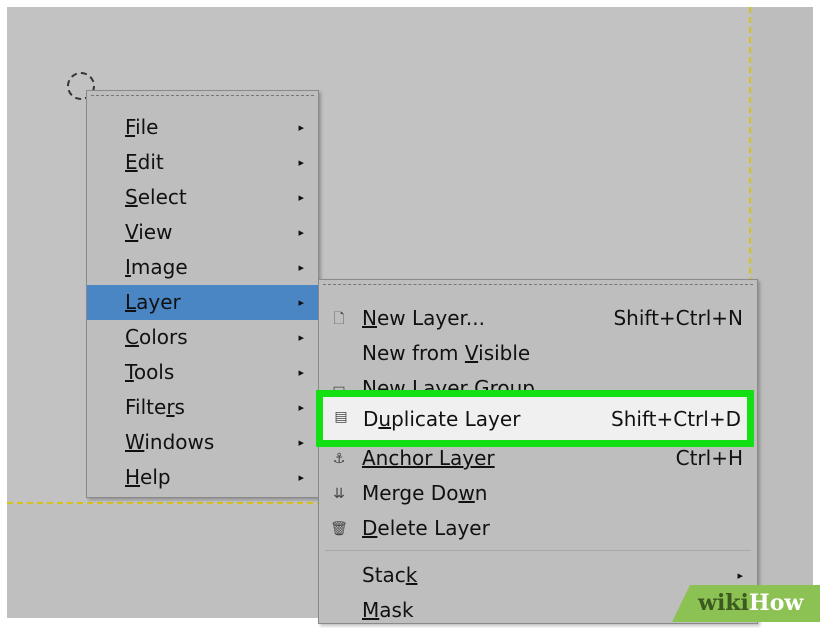  I want to click on menu-item-tools: Tools ▸, so click(202, 372).